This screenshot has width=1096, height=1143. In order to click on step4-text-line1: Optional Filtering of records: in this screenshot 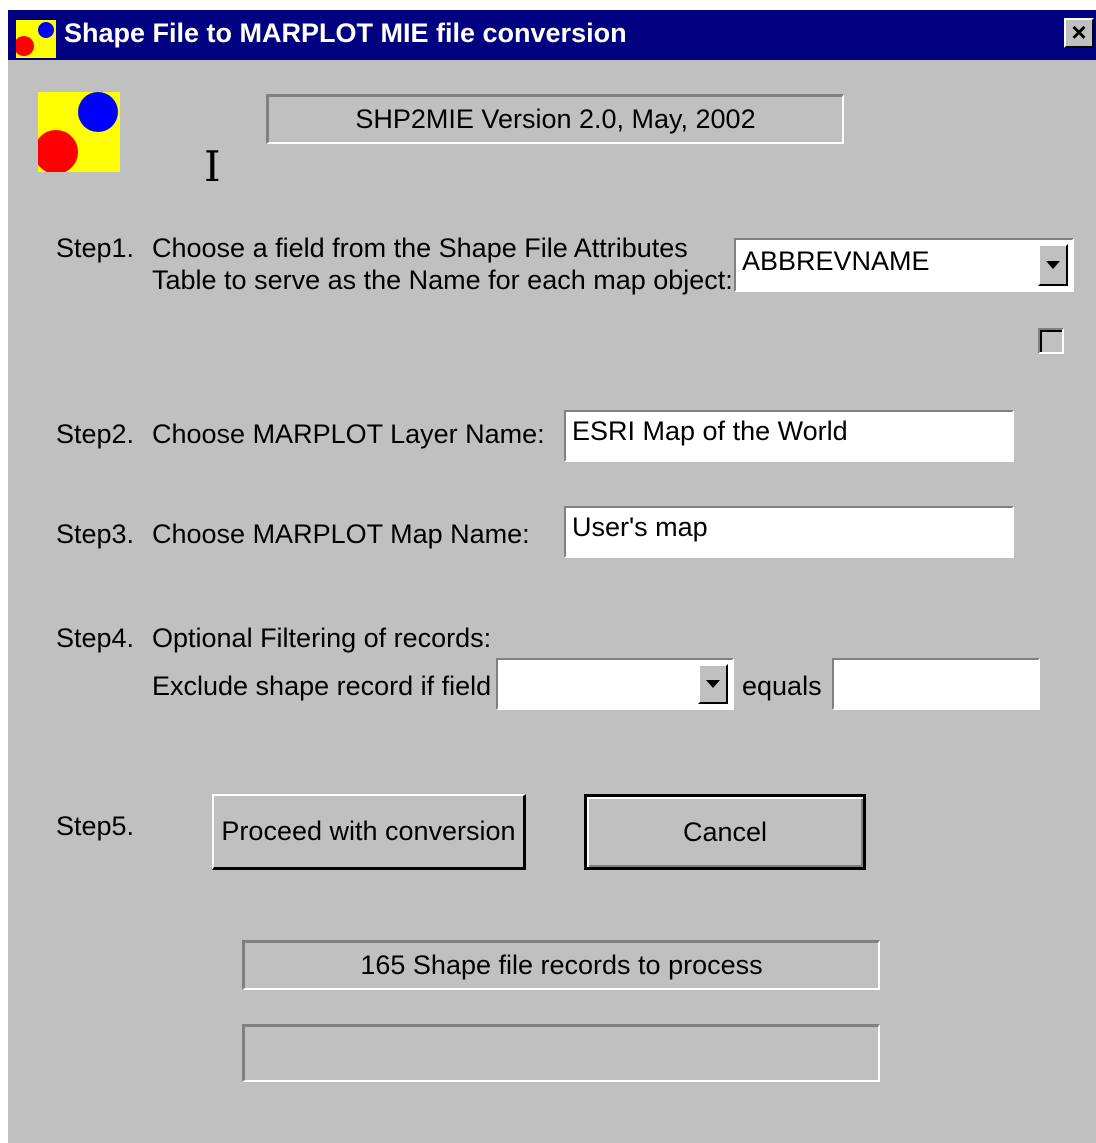, I will do `click(322, 638)`.